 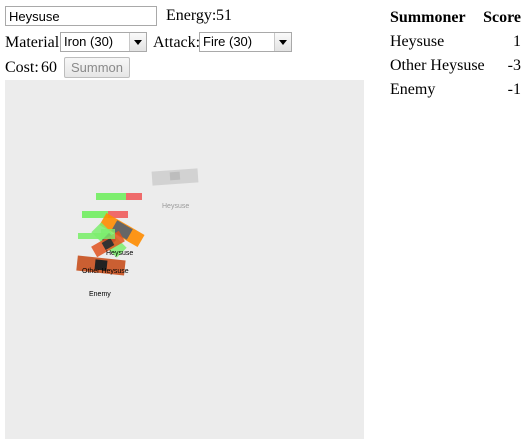 What do you see at coordinates (502, 17) in the screenshot?
I see `scoreboard-header-score: Score` at bounding box center [502, 17].